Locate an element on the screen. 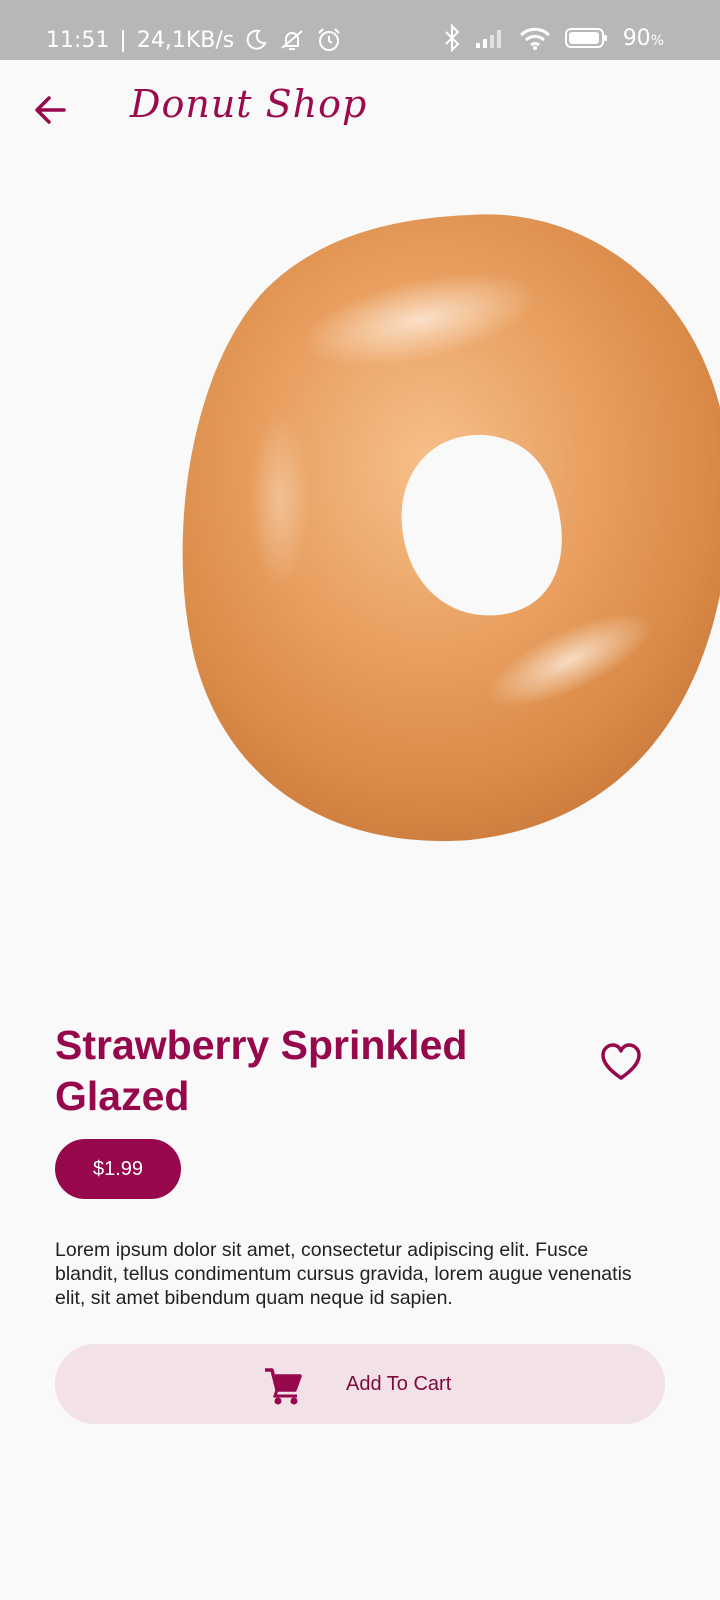  shopping-cart-icon is located at coordinates (283, 1386).